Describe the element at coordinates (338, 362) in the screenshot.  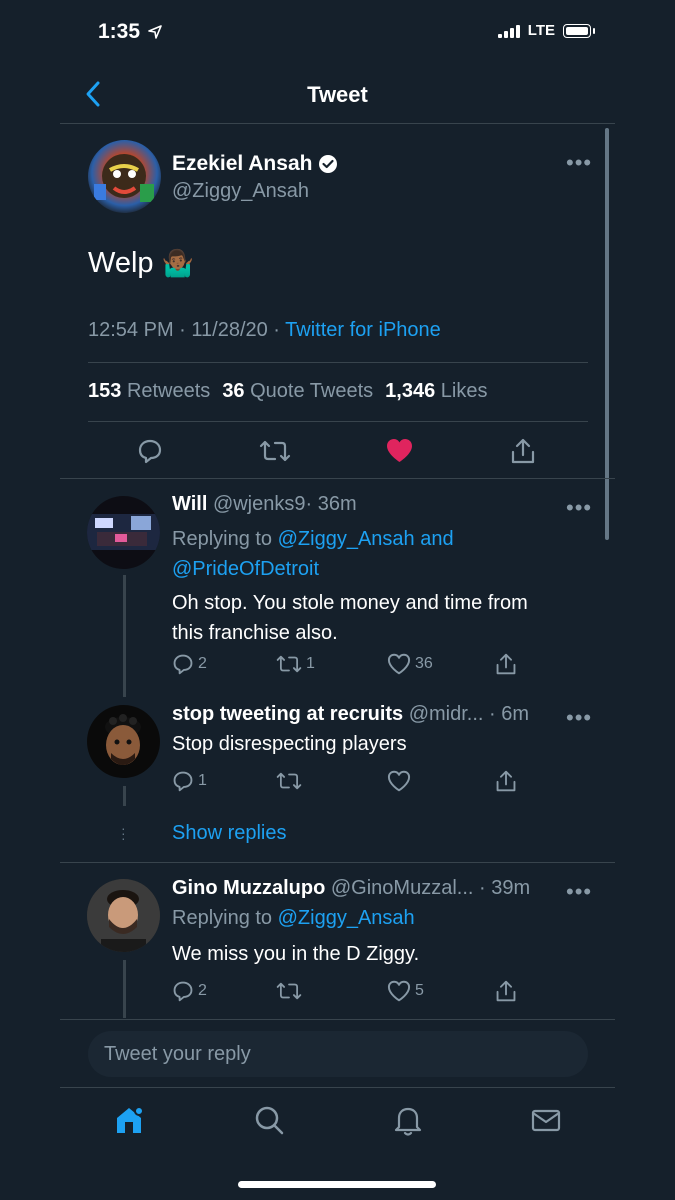
I see `meta-divider` at that location.